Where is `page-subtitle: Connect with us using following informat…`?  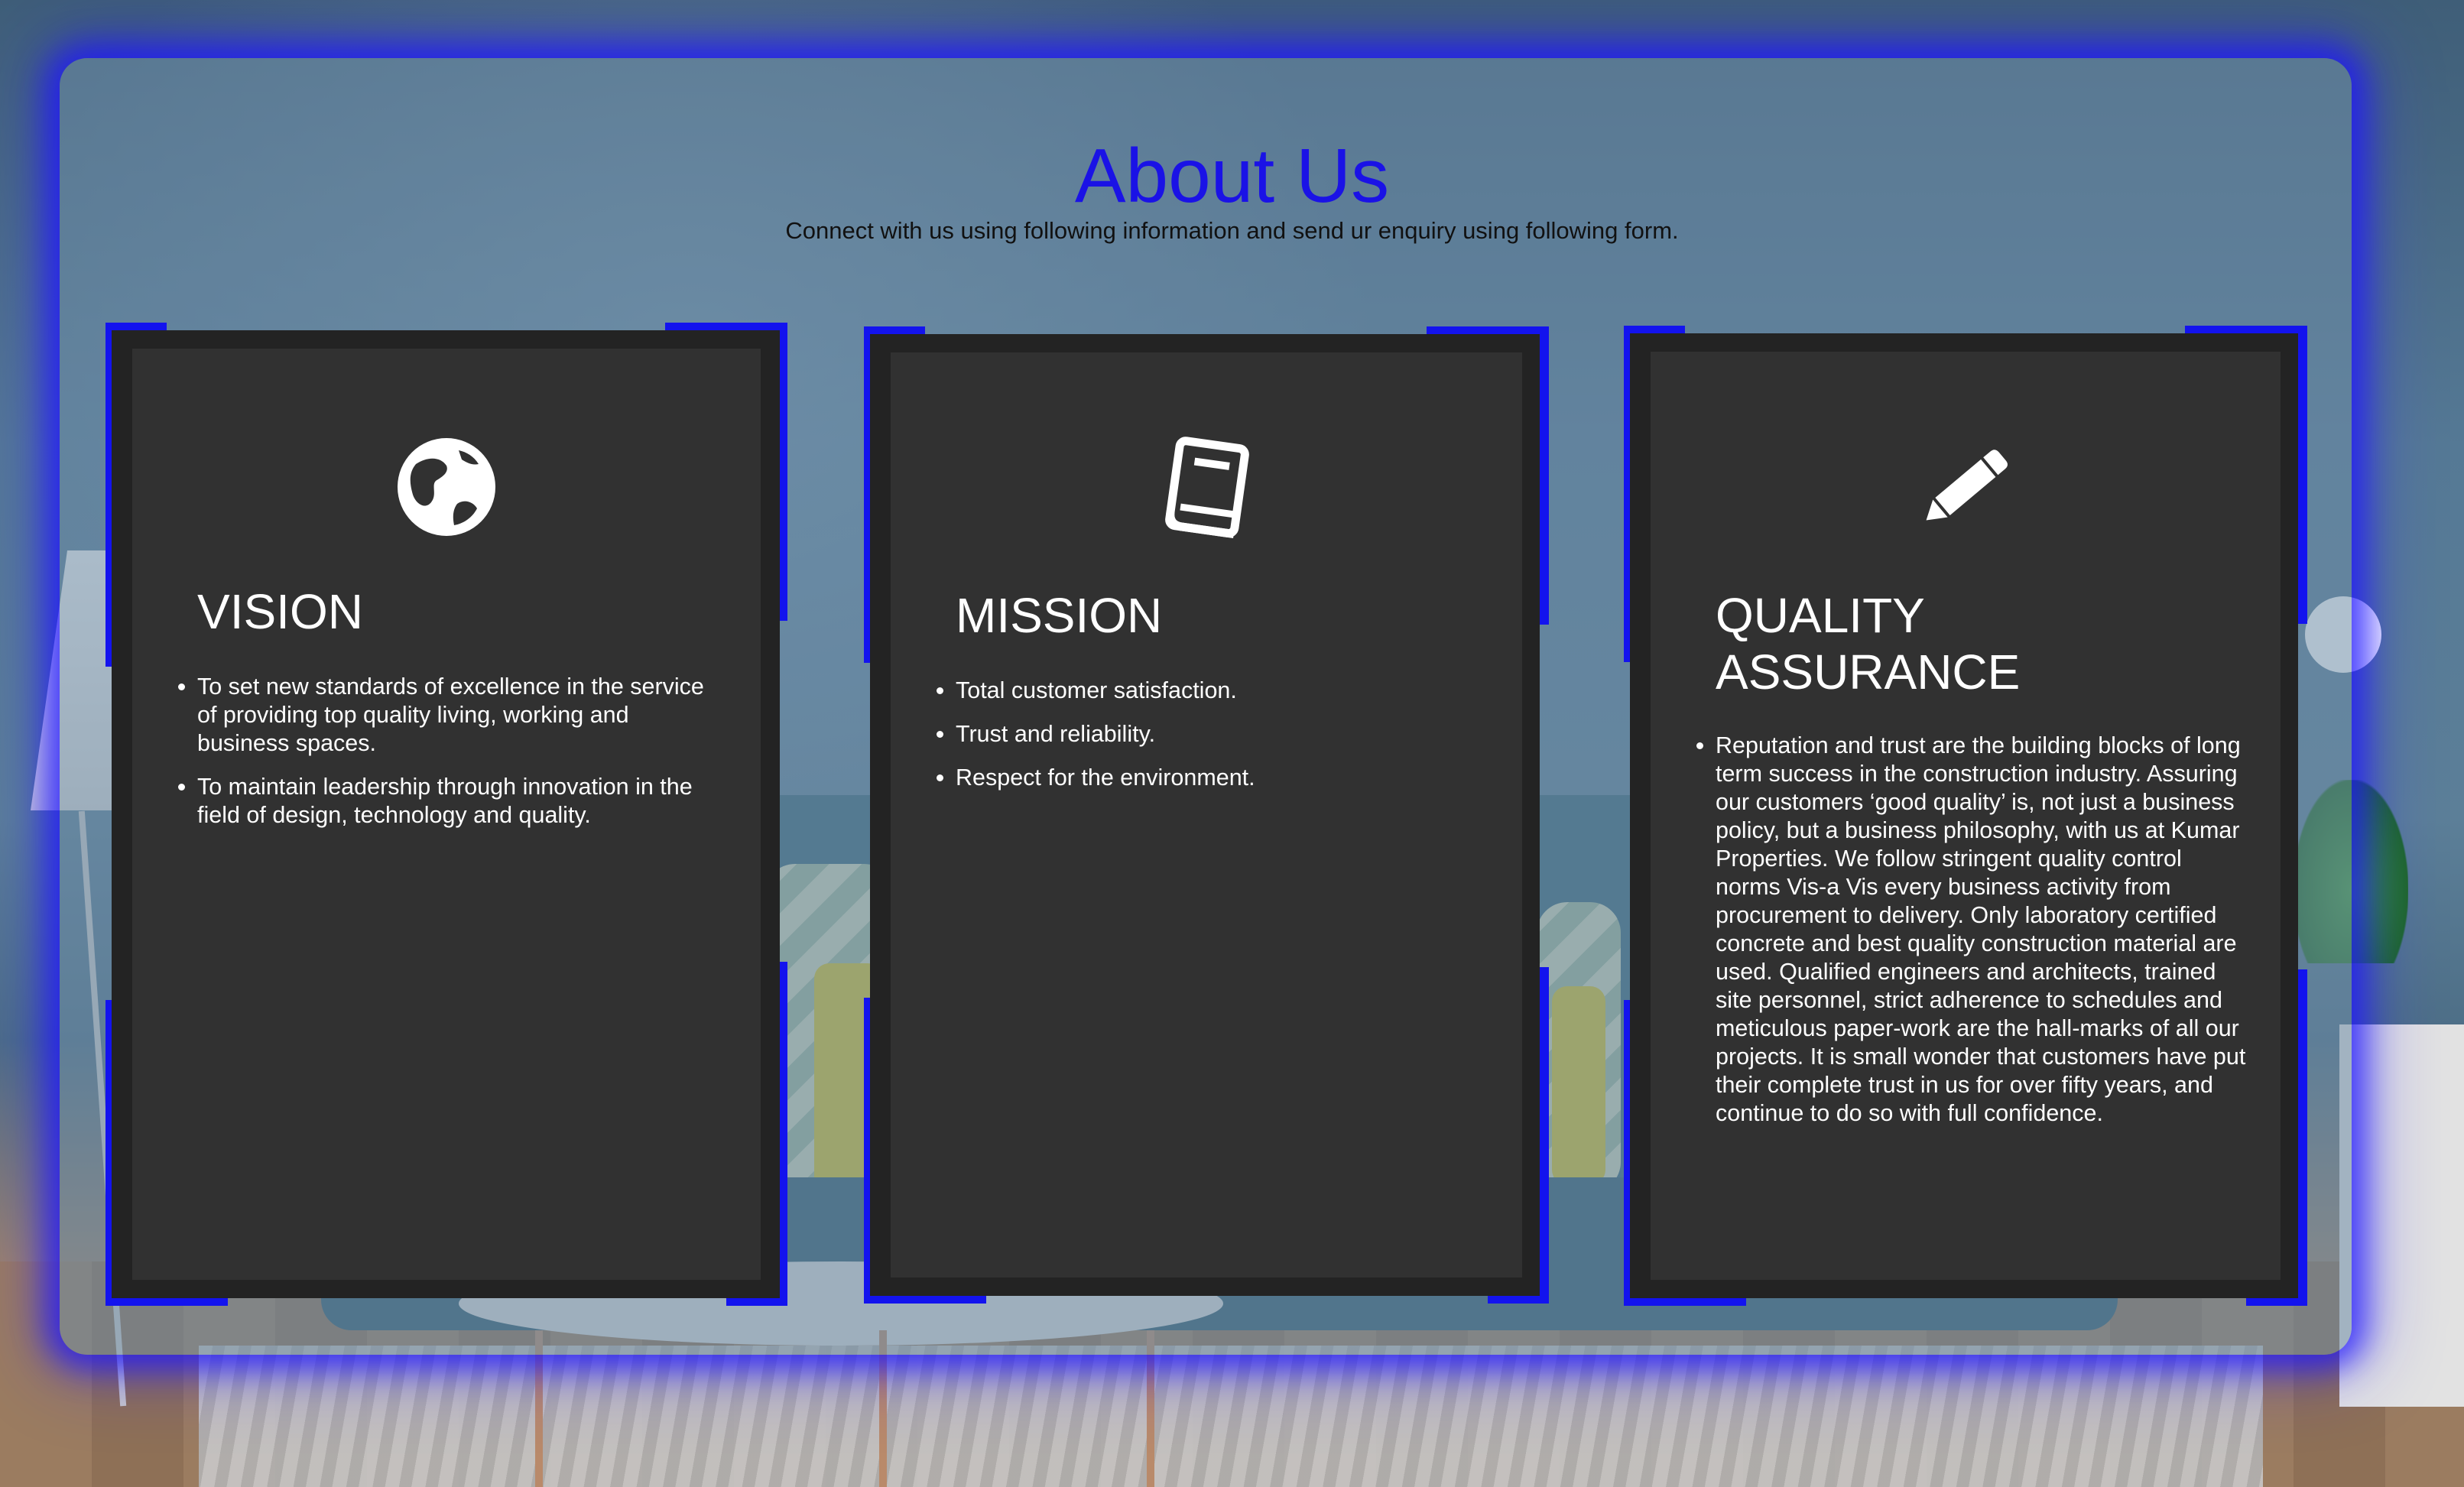 page-subtitle: Connect with us using following informat… is located at coordinates (1232, 230).